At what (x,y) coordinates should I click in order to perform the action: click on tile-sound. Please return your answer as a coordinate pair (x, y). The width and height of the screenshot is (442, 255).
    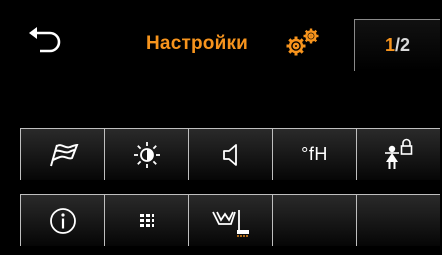
    Looking at the image, I should click on (230, 154).